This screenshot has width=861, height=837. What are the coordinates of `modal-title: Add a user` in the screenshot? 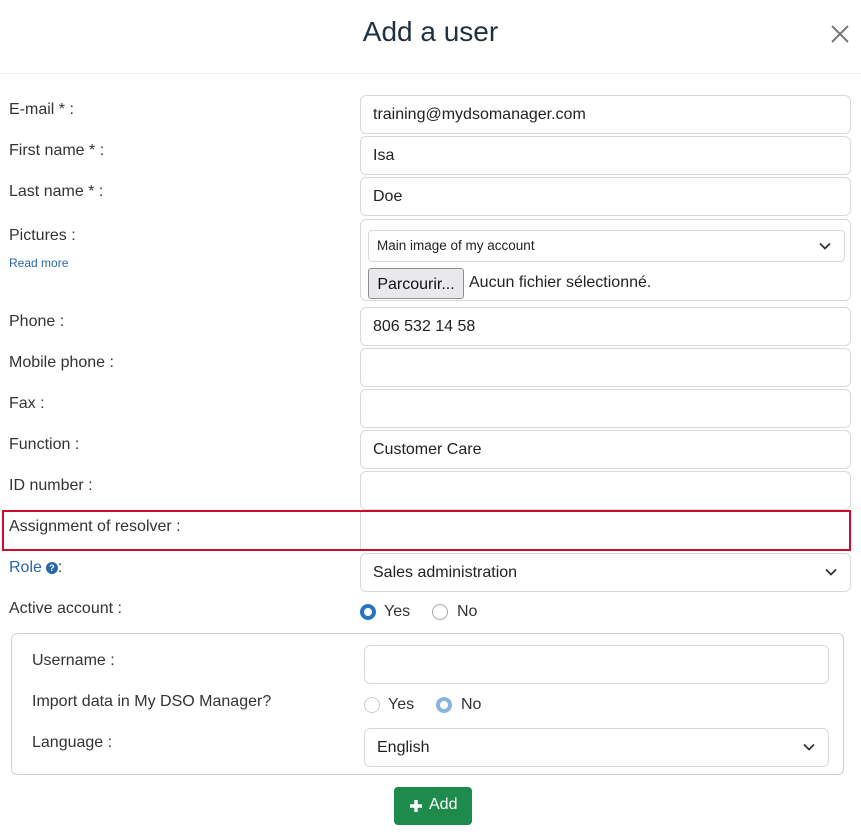 It's located at (430, 31).